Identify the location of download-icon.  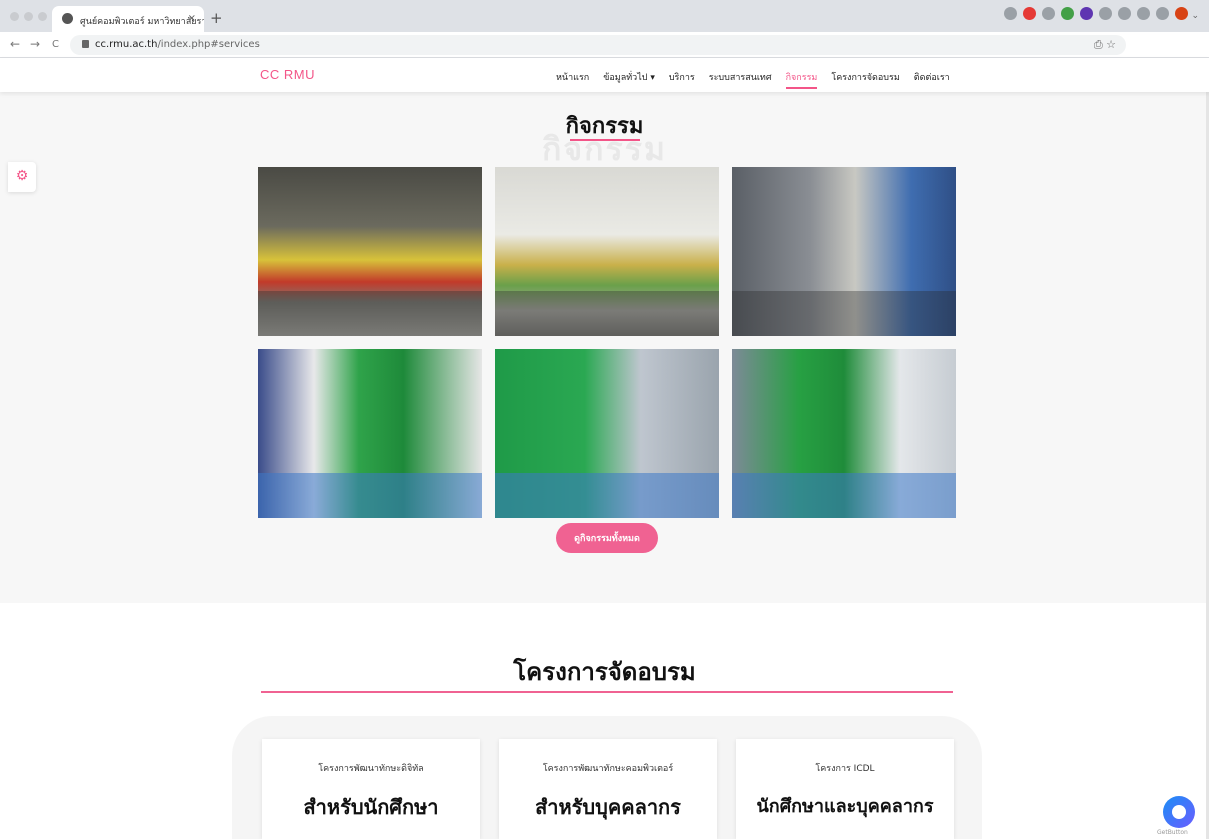
(1143, 13).